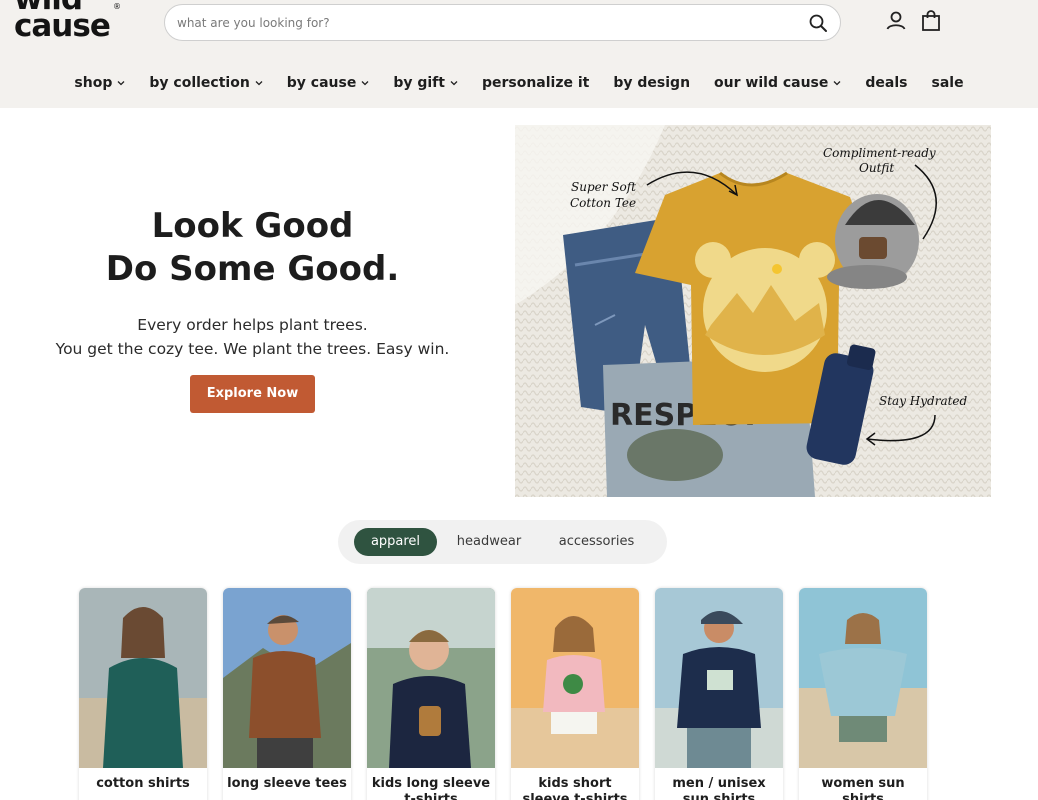 The image size is (1038, 800). What do you see at coordinates (489, 542) in the screenshot?
I see `tab-headwear: headwear` at bounding box center [489, 542].